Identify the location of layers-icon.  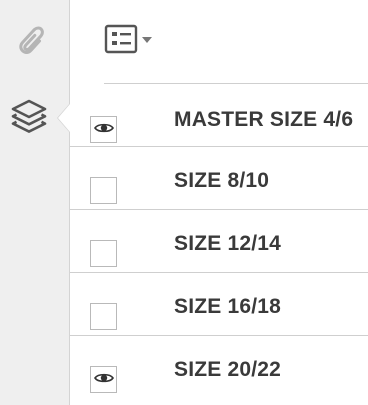
(29, 118).